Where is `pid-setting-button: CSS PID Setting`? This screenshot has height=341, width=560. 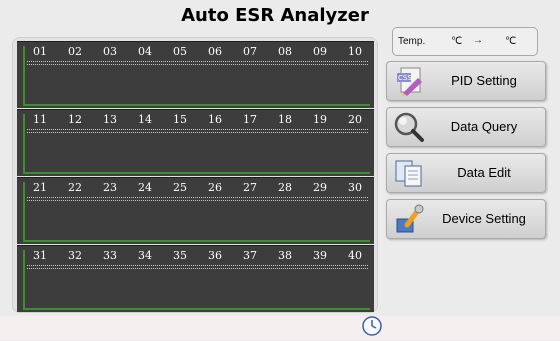
pid-setting-button: CSS PID Setting is located at coordinates (466, 81).